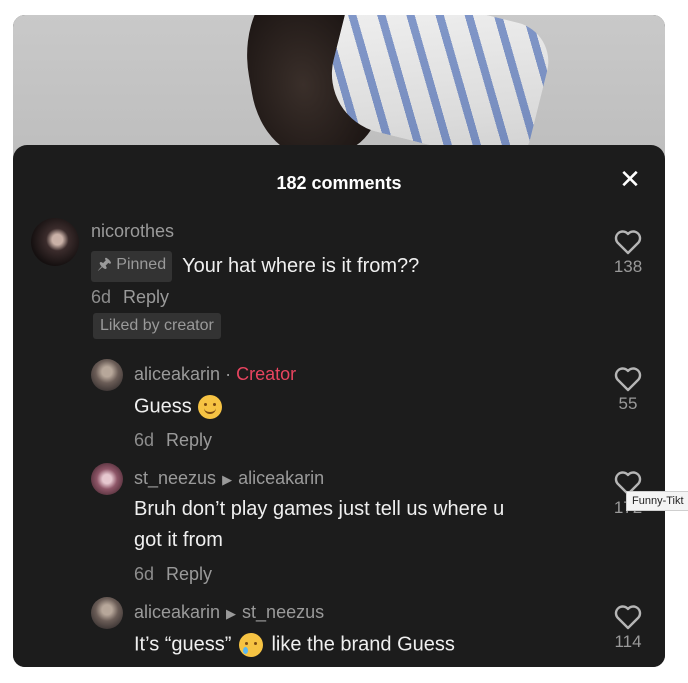  What do you see at coordinates (628, 641) in the screenshot?
I see `like-count: 114` at bounding box center [628, 641].